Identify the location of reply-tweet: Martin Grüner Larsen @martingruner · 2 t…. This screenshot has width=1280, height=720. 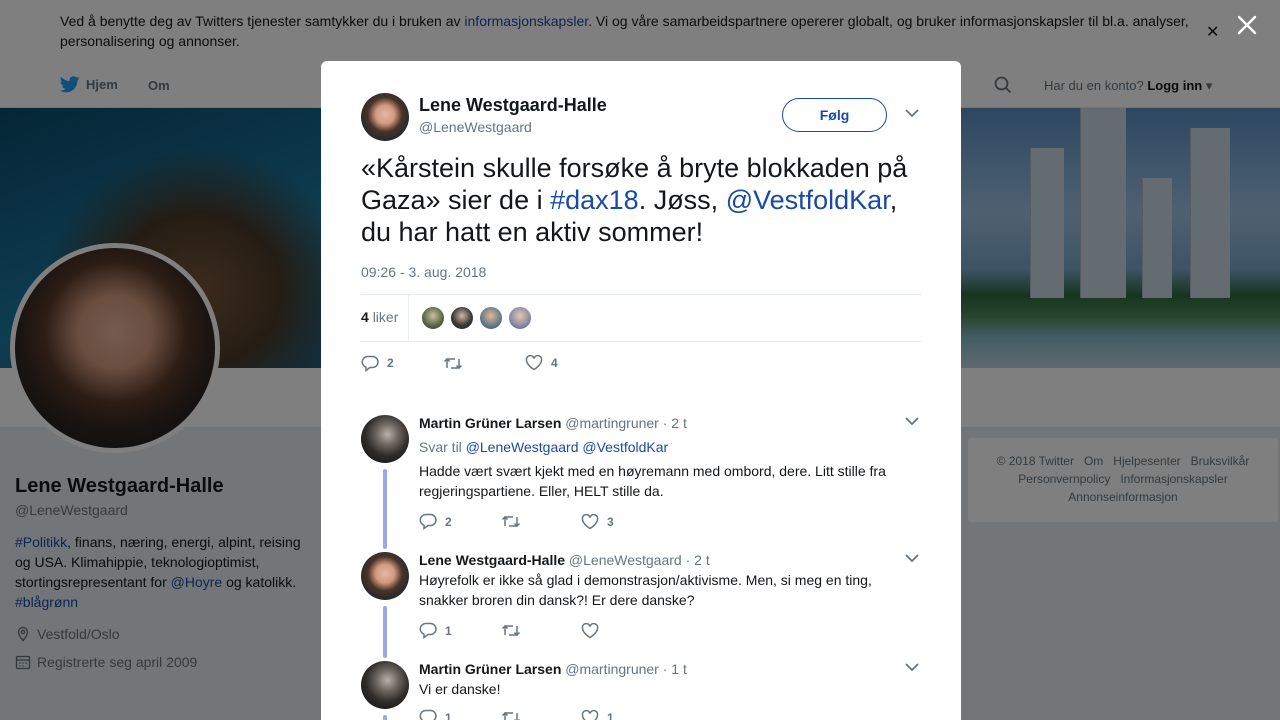
(641, 482).